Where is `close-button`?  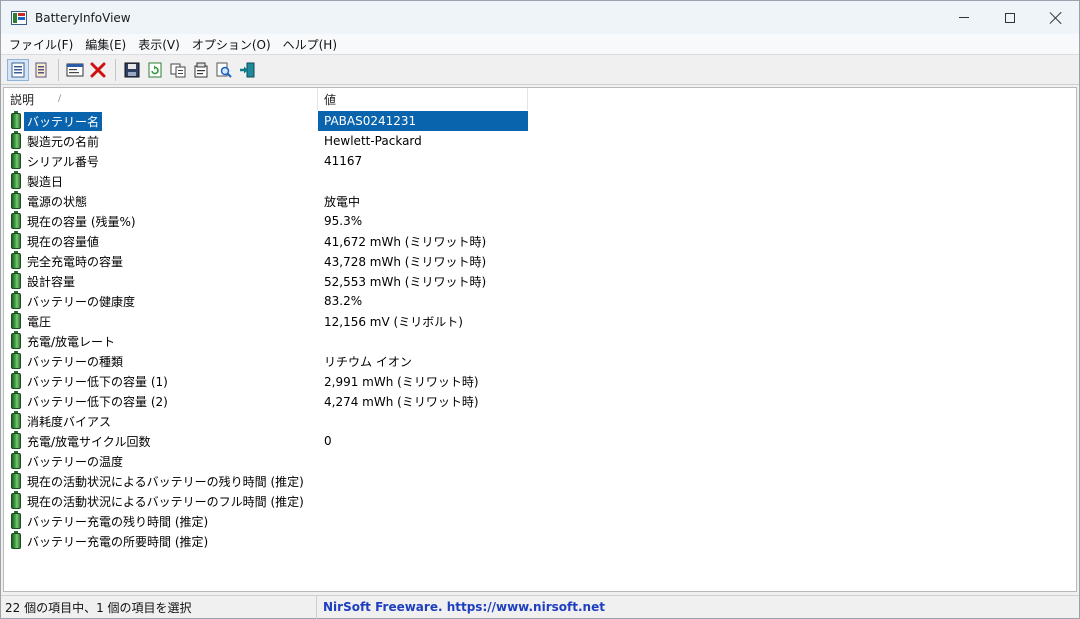
close-button is located at coordinates (1056, 17).